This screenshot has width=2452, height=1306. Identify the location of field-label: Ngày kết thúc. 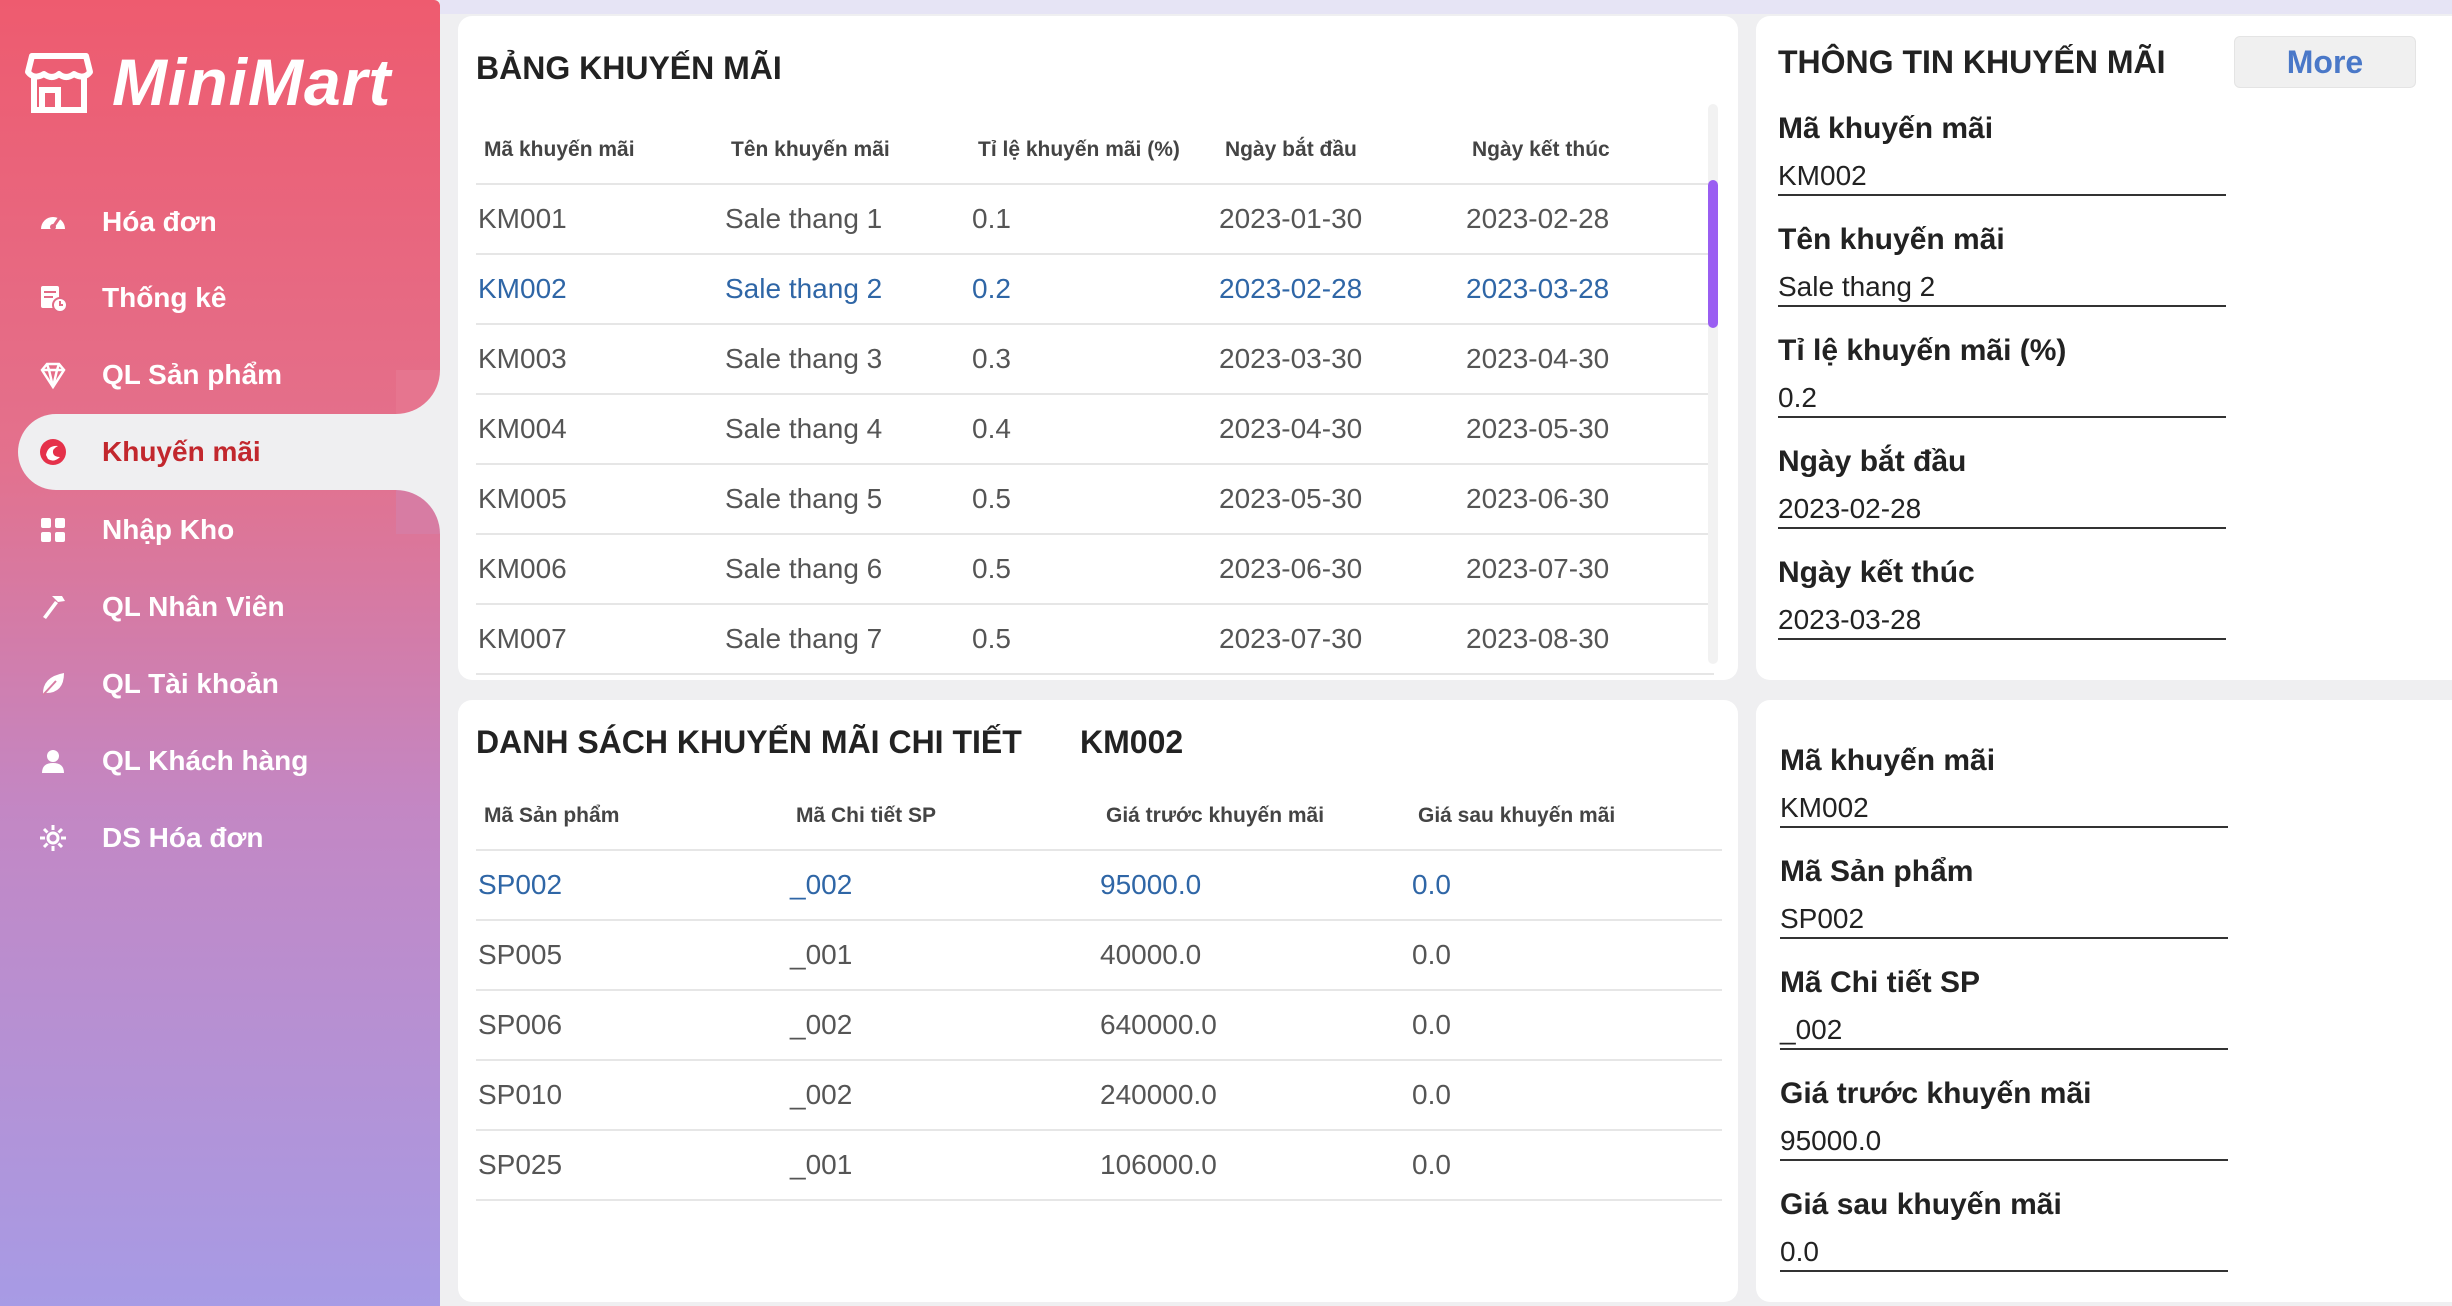
(1876, 572).